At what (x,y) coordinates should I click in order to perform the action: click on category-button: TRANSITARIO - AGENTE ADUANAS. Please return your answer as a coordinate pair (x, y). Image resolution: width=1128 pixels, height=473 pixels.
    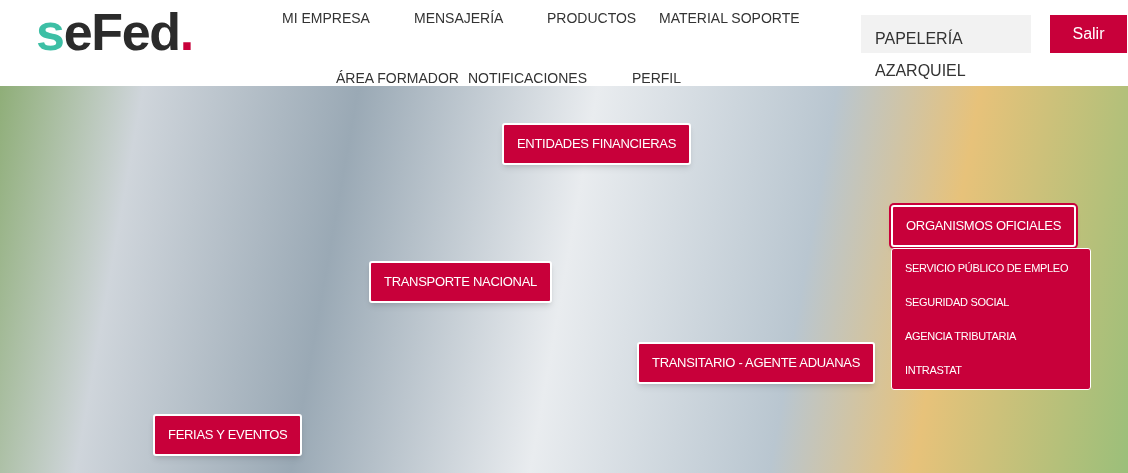
    Looking at the image, I should click on (756, 363).